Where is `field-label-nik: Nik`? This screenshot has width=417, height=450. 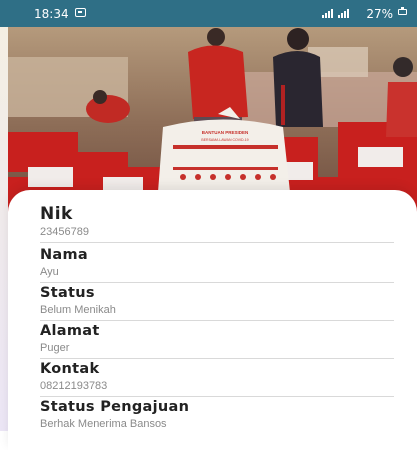 field-label-nik: Nik is located at coordinates (56, 214).